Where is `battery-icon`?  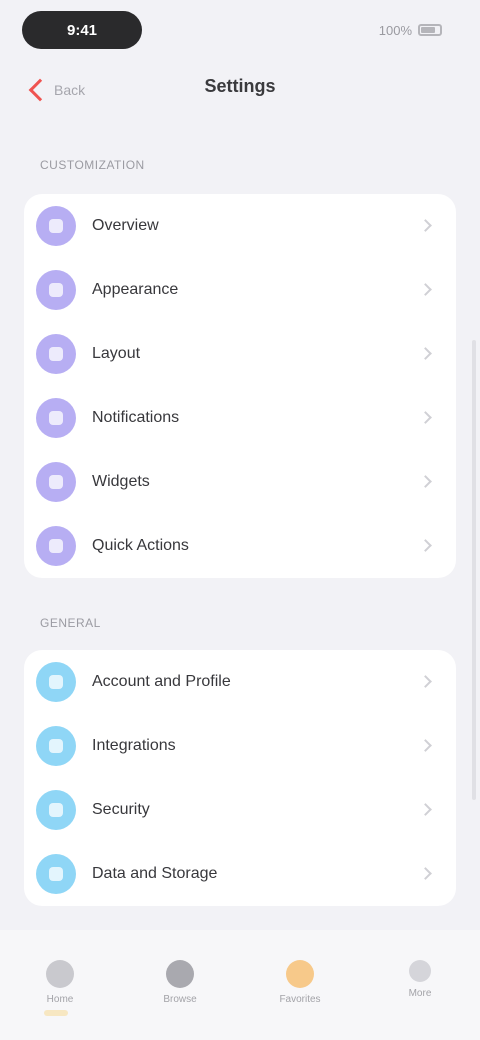
battery-icon is located at coordinates (430, 30).